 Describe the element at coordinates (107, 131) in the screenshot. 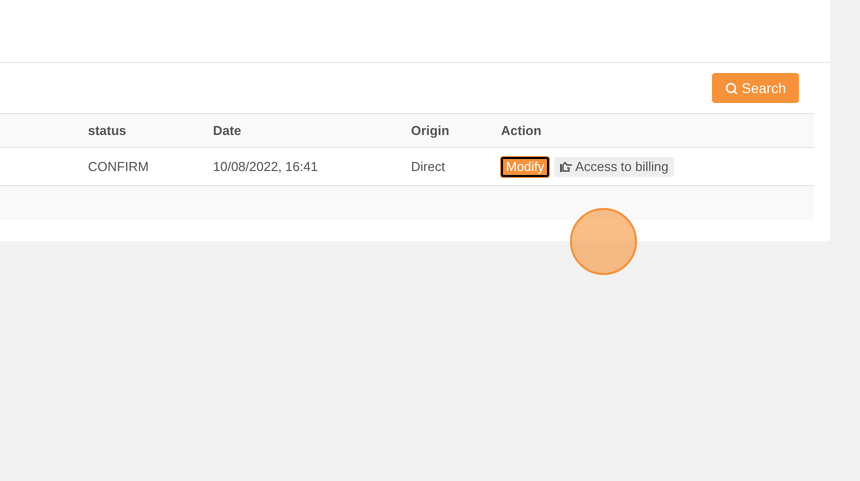

I see `column-header: status` at that location.